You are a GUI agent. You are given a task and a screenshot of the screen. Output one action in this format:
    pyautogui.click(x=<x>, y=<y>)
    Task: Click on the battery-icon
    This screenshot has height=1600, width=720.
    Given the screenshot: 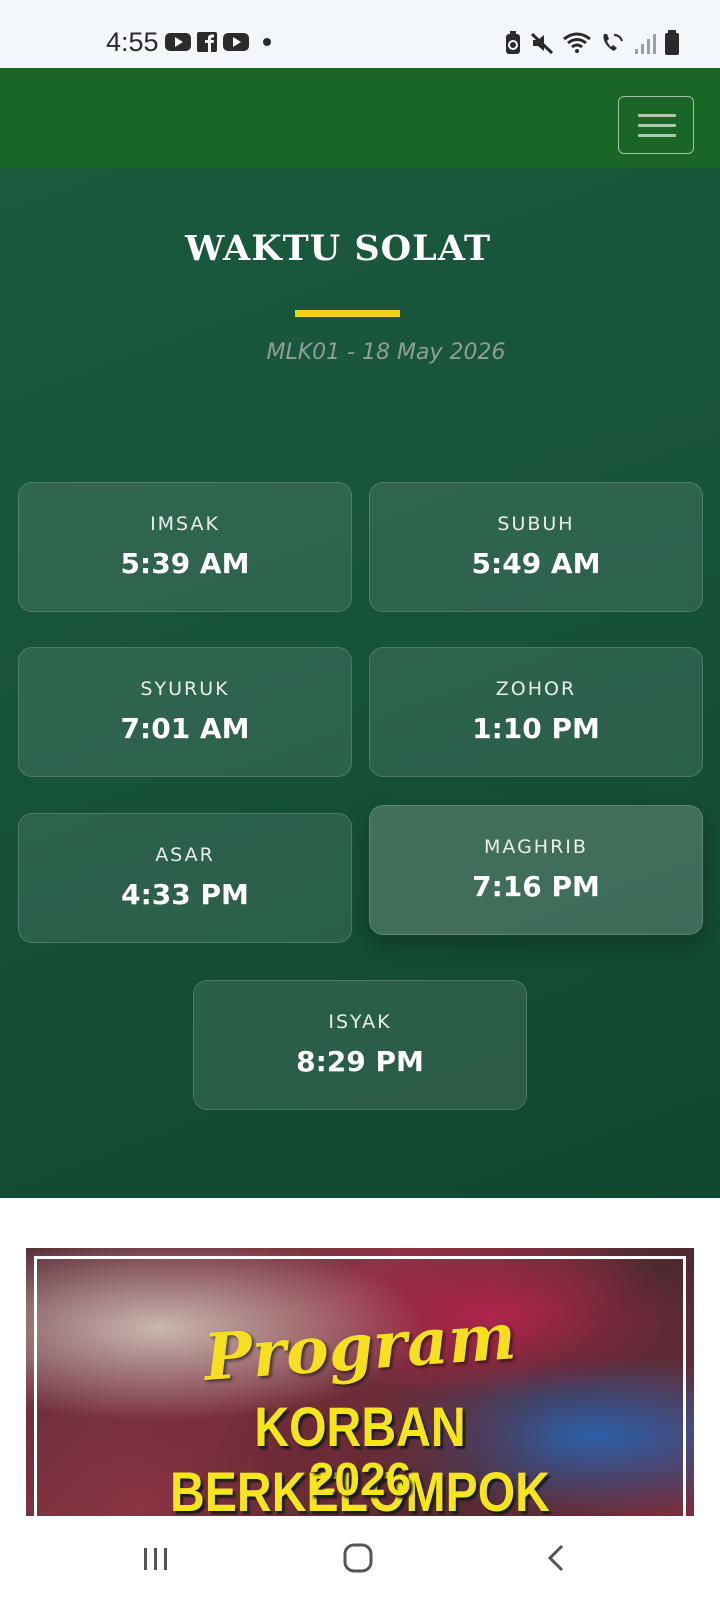 What is the action you would take?
    pyautogui.click(x=672, y=42)
    